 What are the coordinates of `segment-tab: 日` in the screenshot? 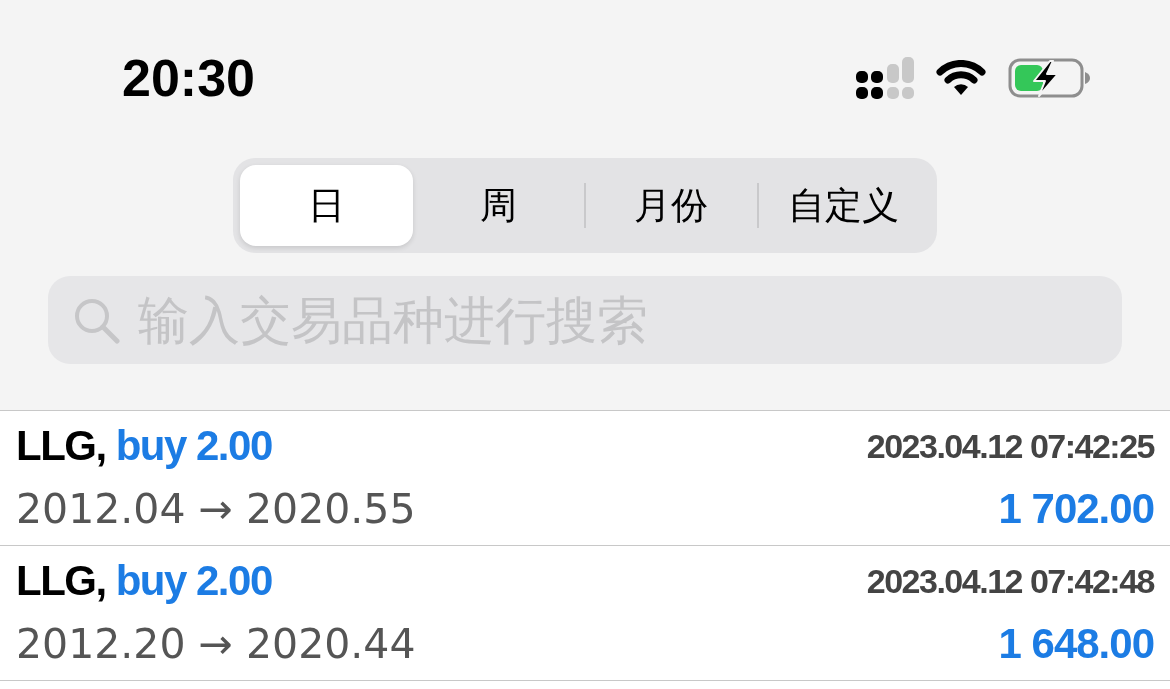 It's located at (326, 205).